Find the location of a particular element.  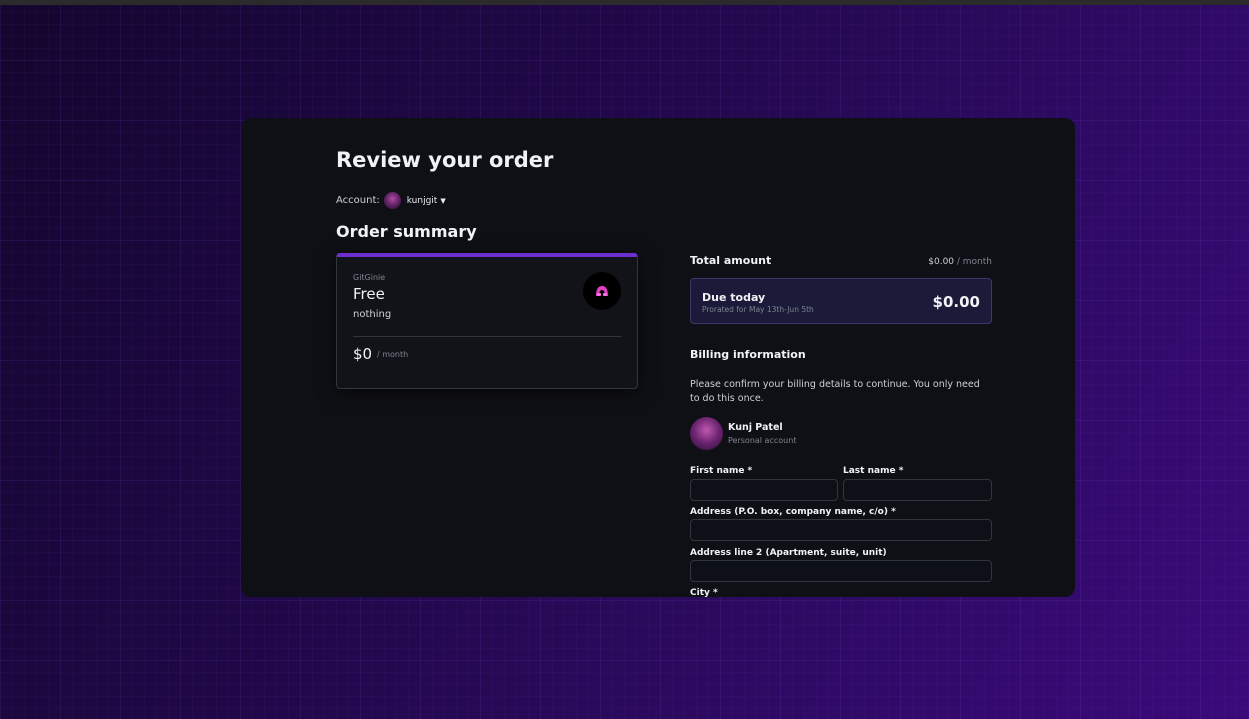

city-label: City * is located at coordinates (704, 592).